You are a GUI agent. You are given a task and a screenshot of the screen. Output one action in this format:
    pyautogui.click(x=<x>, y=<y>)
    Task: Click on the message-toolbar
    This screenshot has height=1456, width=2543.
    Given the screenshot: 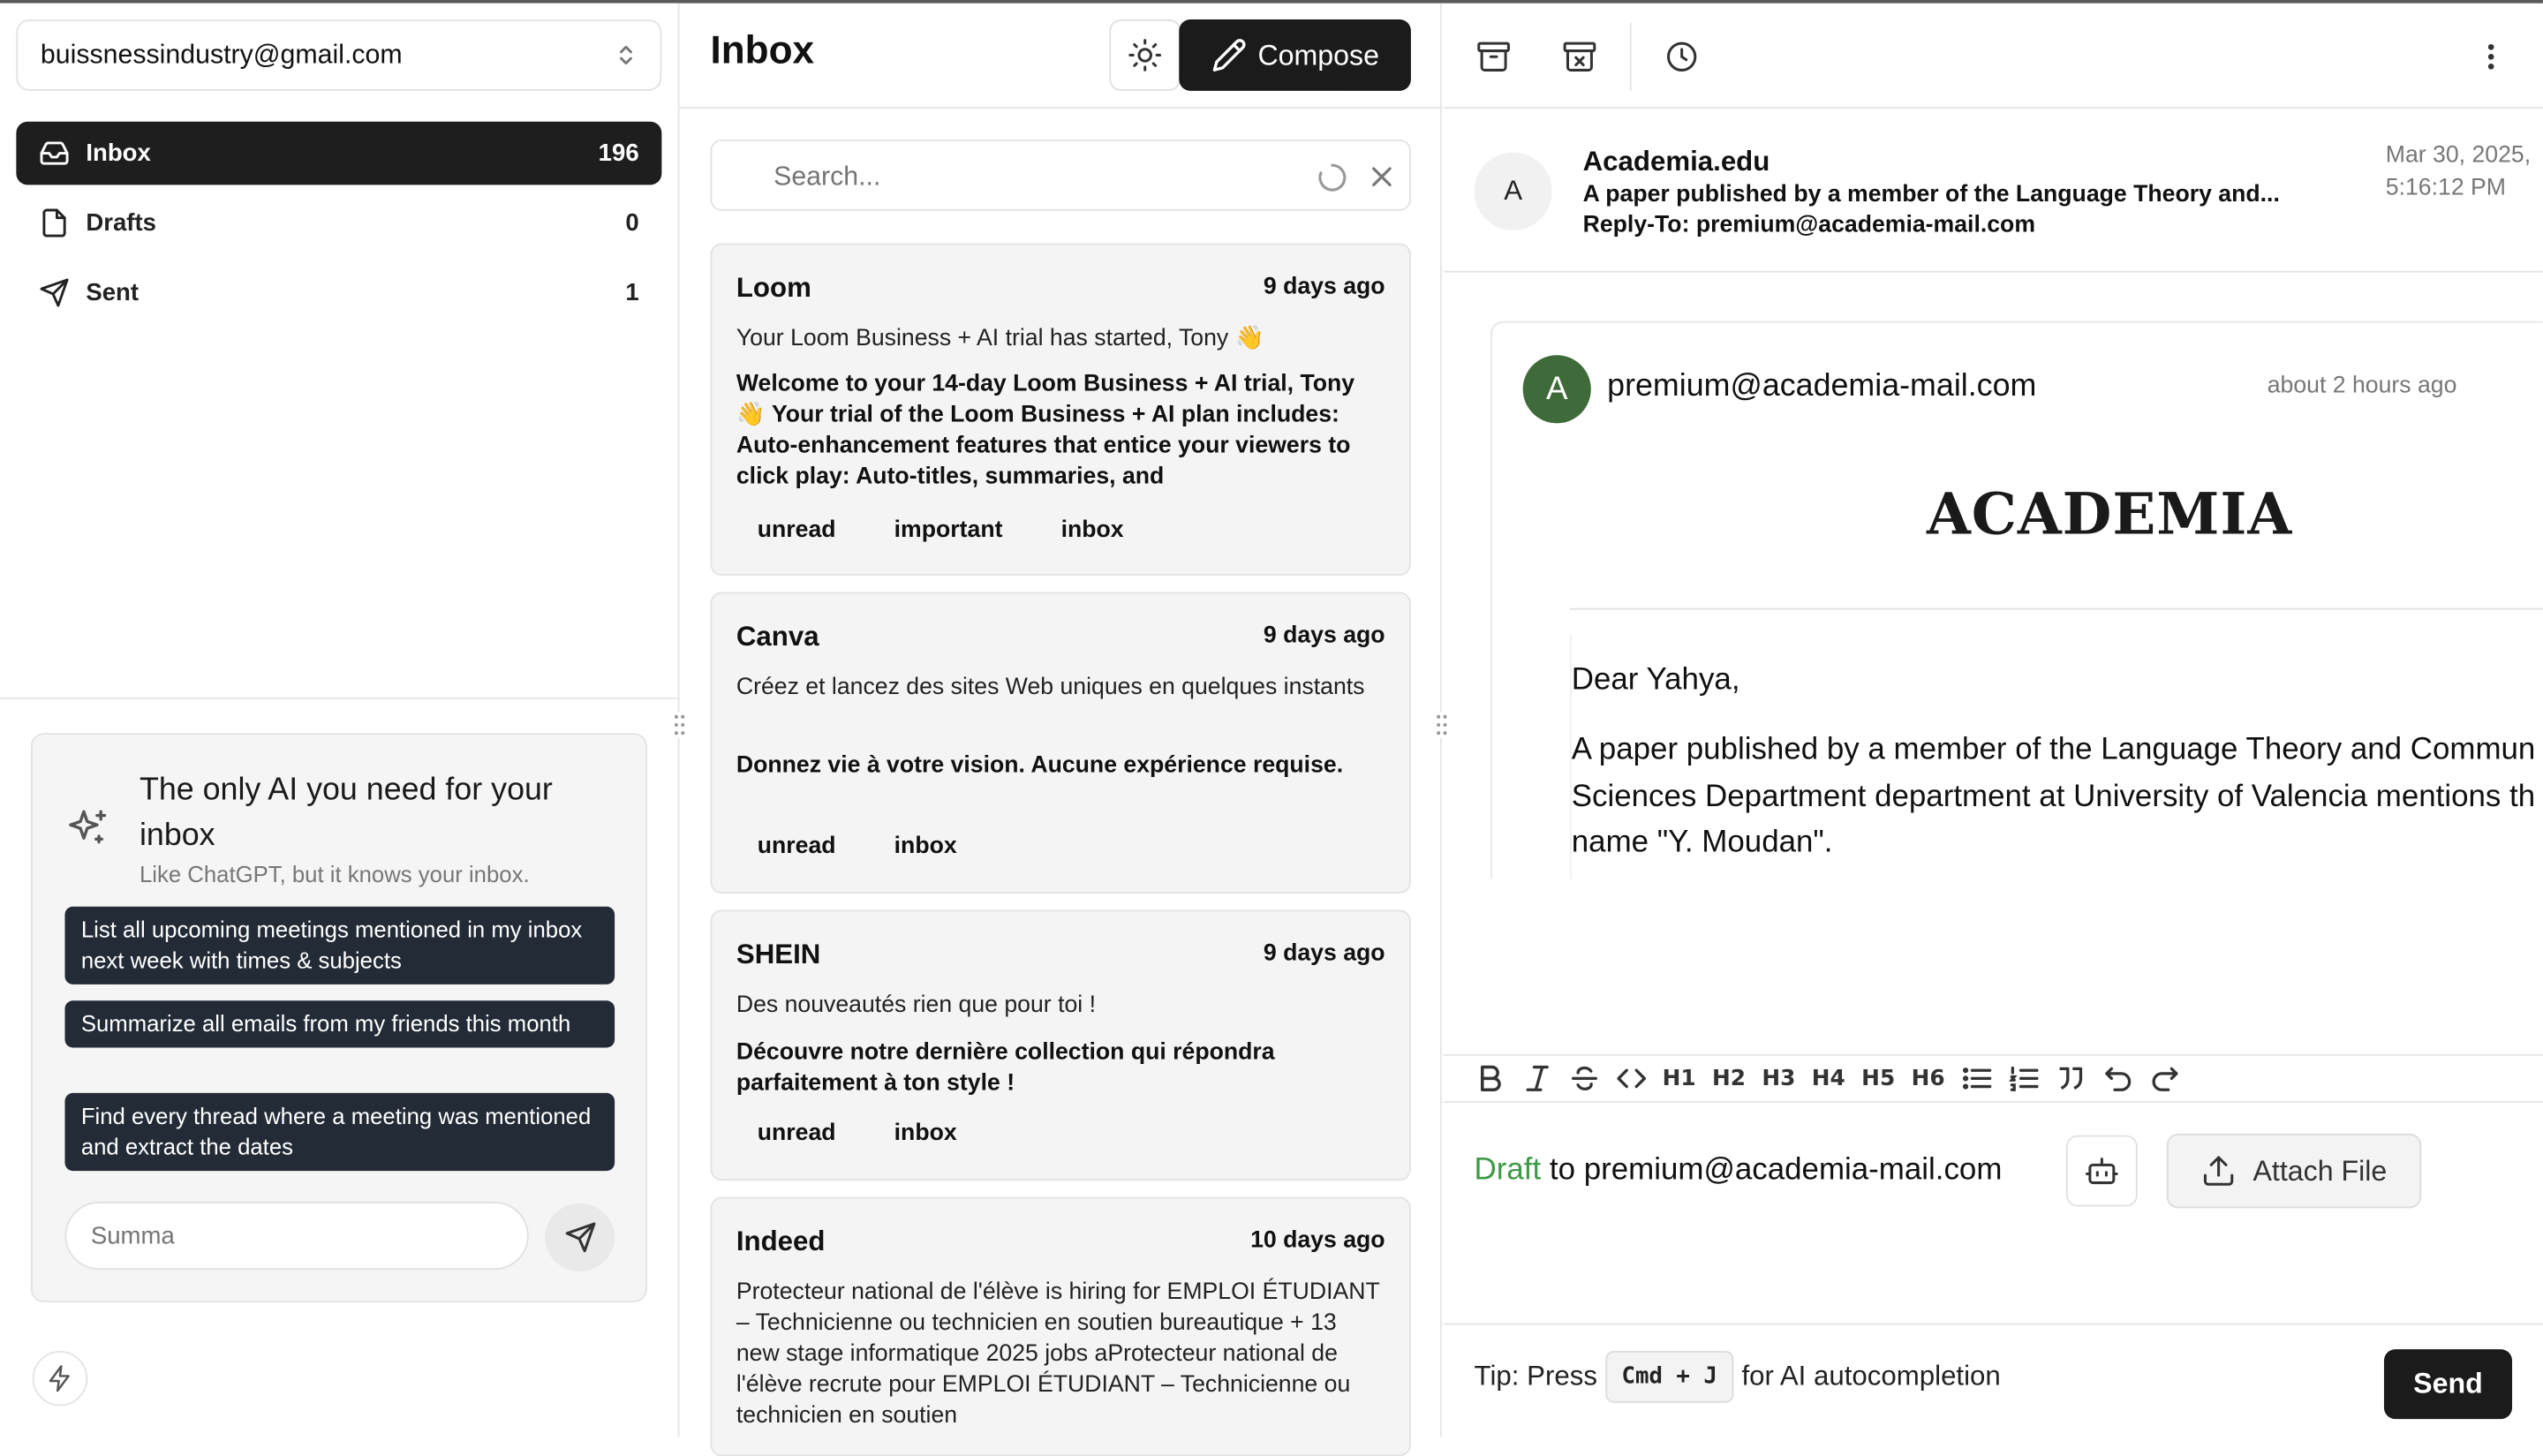 What is the action you would take?
    pyautogui.click(x=1993, y=56)
    